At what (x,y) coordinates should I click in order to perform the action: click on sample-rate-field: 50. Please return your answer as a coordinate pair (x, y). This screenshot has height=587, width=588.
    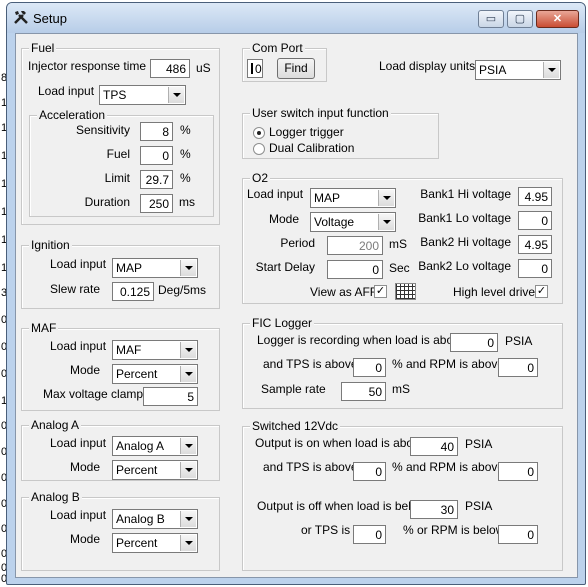
    Looking at the image, I should click on (363, 391).